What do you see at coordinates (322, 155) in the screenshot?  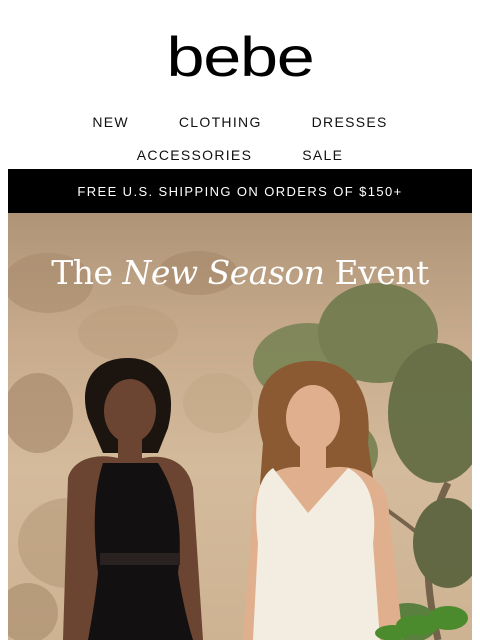 I see `nav-sale: SALE` at bounding box center [322, 155].